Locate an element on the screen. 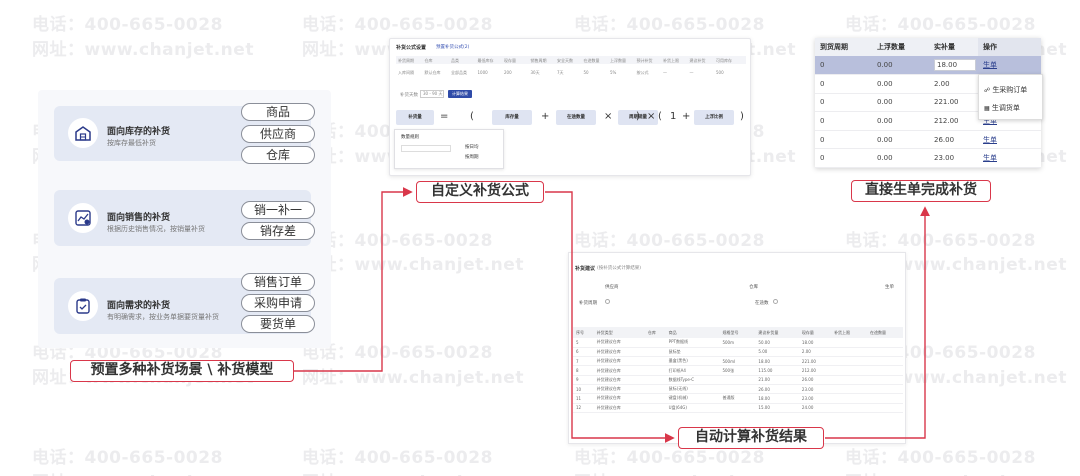 Image resolution: width=1080 pixels, height=476 pixels. arrow-result-to-order is located at coordinates (877, 322).